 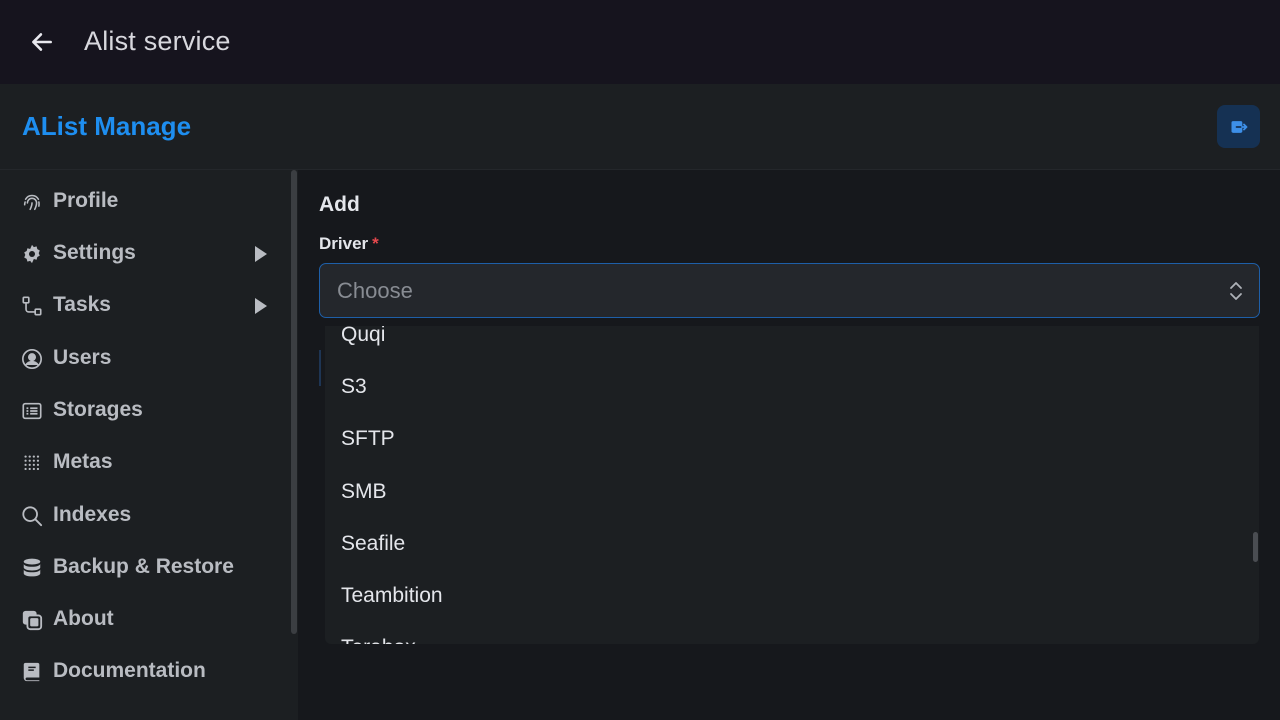 I want to click on sidebar-item-label: Backup & Restore, so click(x=143, y=566).